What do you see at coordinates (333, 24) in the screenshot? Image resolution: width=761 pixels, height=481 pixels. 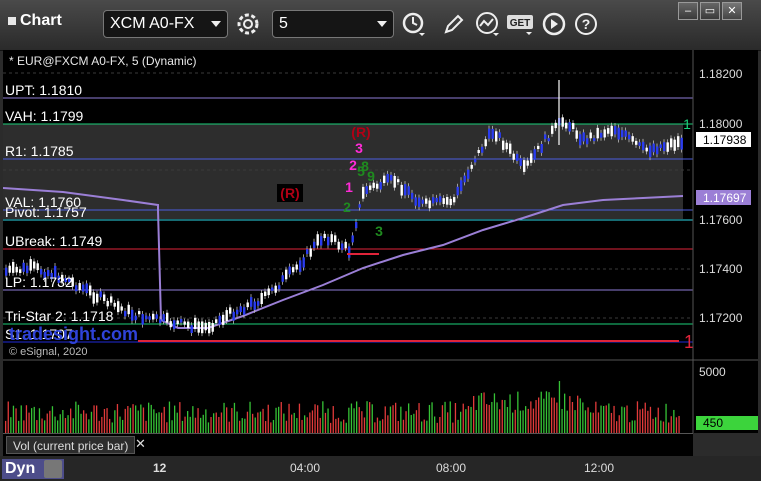 I see `interval-input: 5` at bounding box center [333, 24].